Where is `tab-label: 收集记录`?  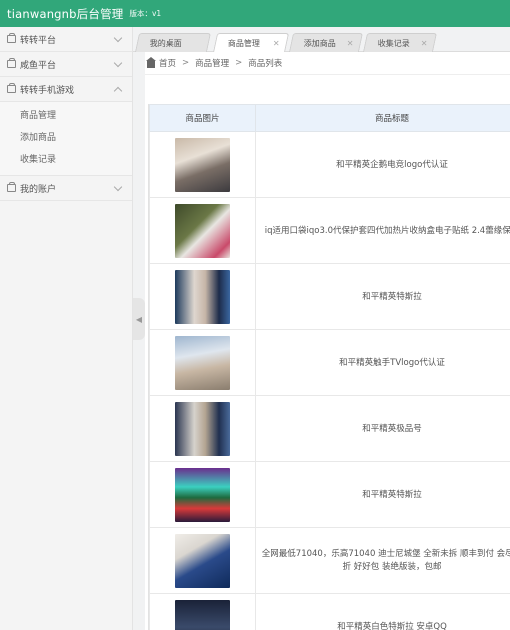
tab-label: 收集记录 is located at coordinates (393, 43).